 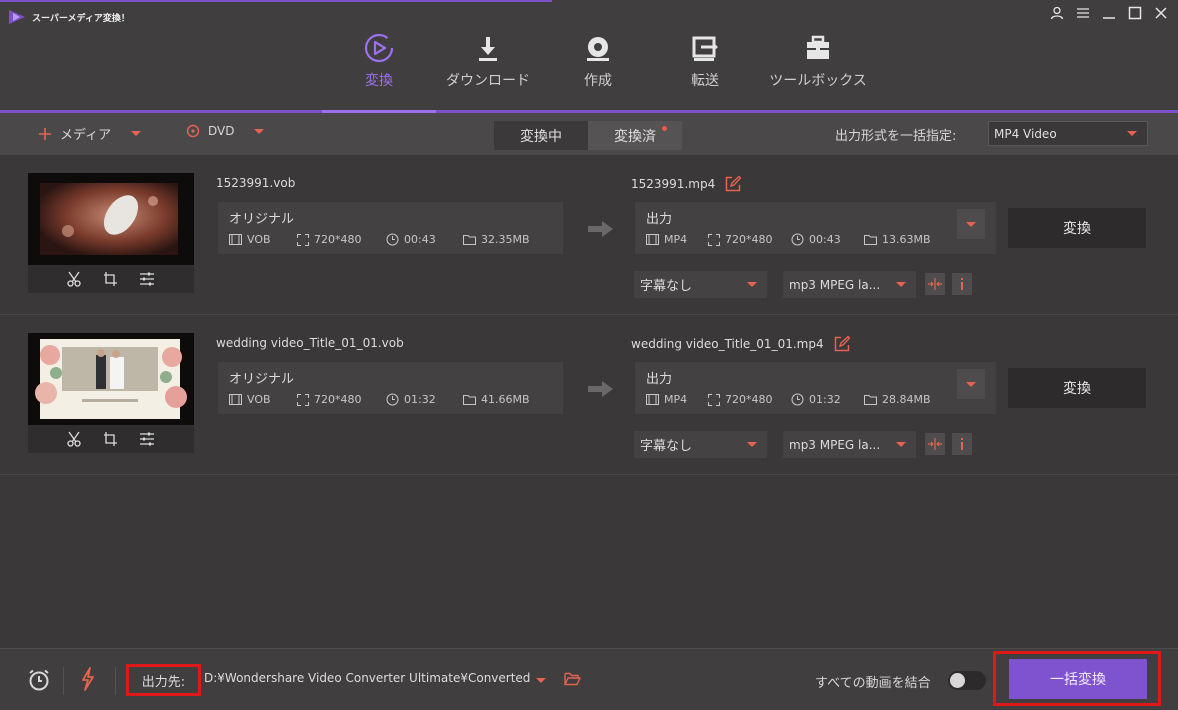 I want to click on tab-converted-label: 変換済, so click(x=635, y=136).